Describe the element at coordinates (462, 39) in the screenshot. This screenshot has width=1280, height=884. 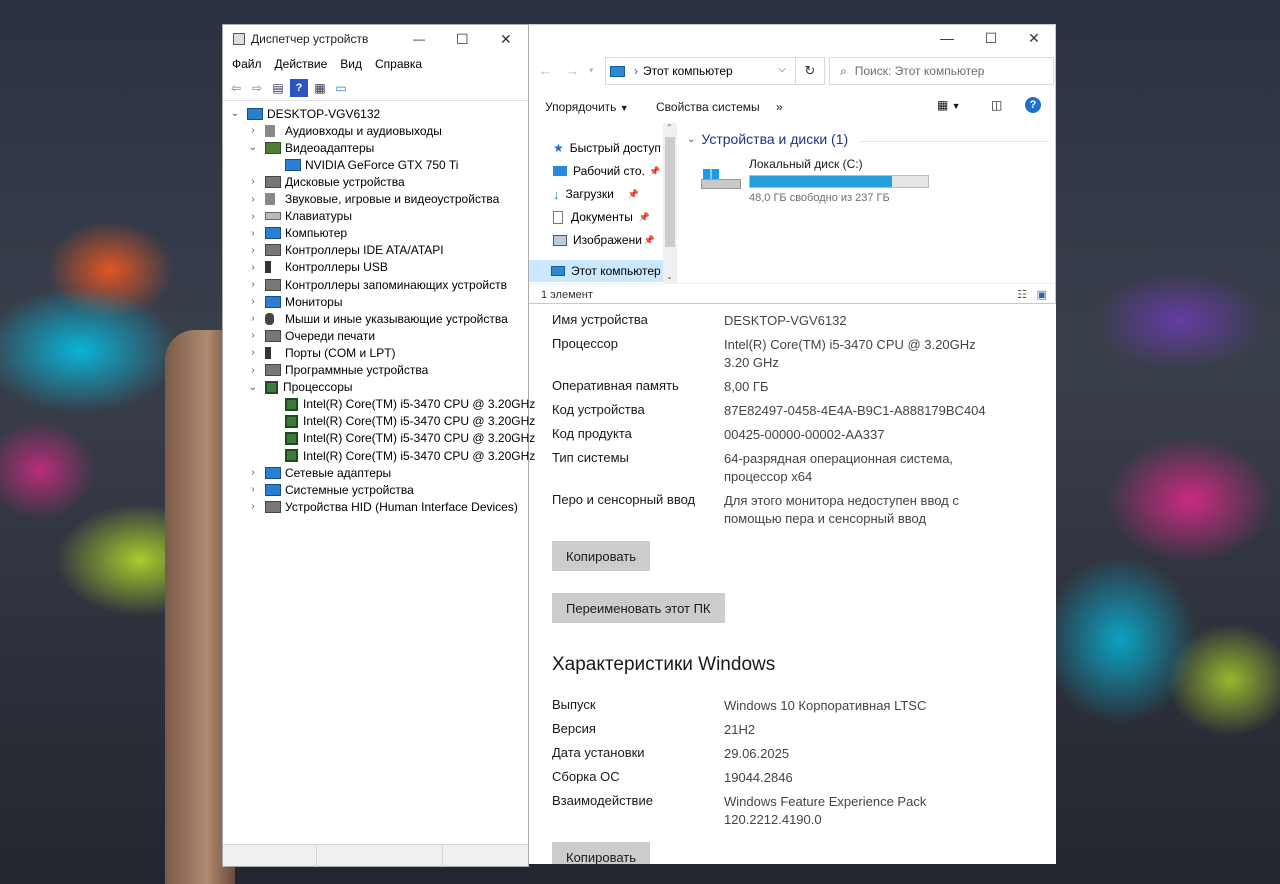
I see `maximize-icon: ☐` at that location.